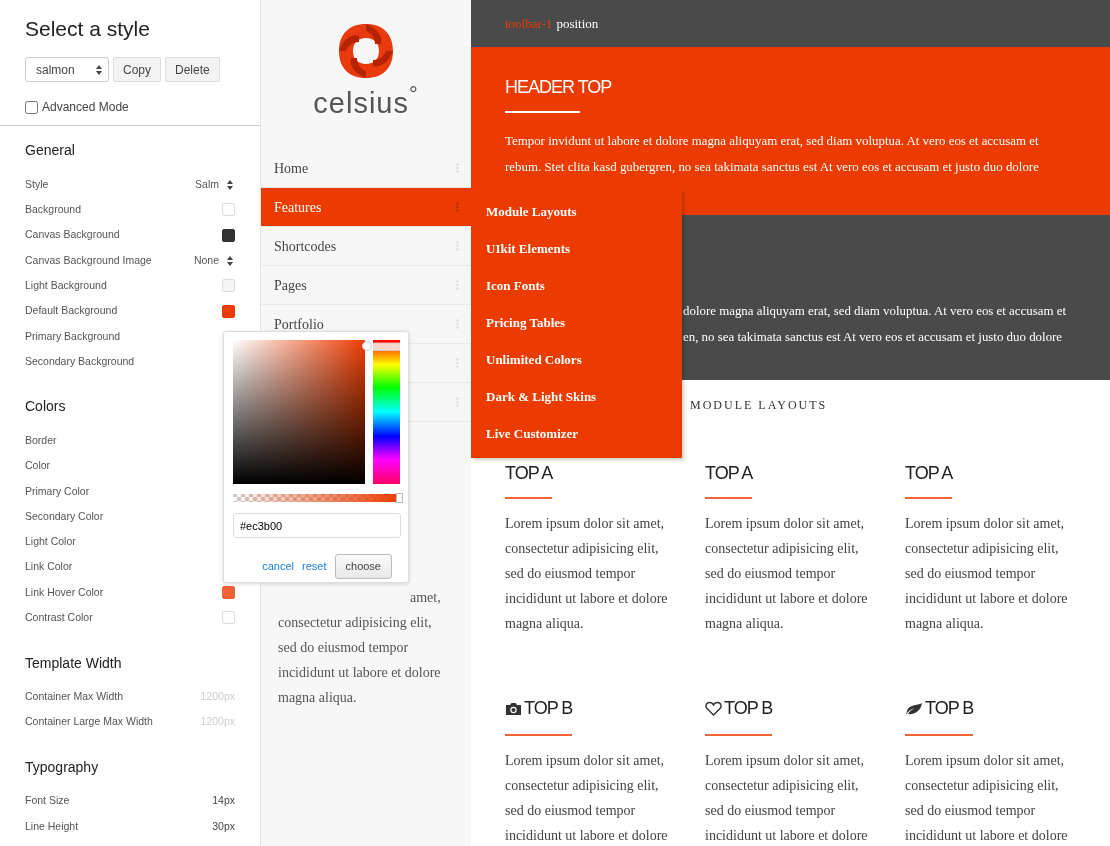 The image size is (1110, 846). Describe the element at coordinates (74, 697) in the screenshot. I see `setting-label: Container Max Width` at that location.